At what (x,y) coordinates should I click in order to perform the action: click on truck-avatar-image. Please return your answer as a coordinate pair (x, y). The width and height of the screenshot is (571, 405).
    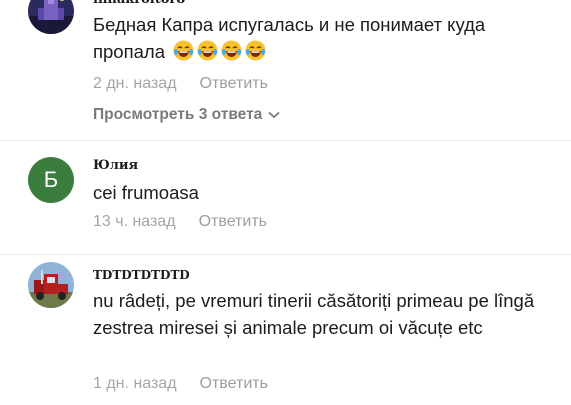
    Looking at the image, I should click on (51, 285).